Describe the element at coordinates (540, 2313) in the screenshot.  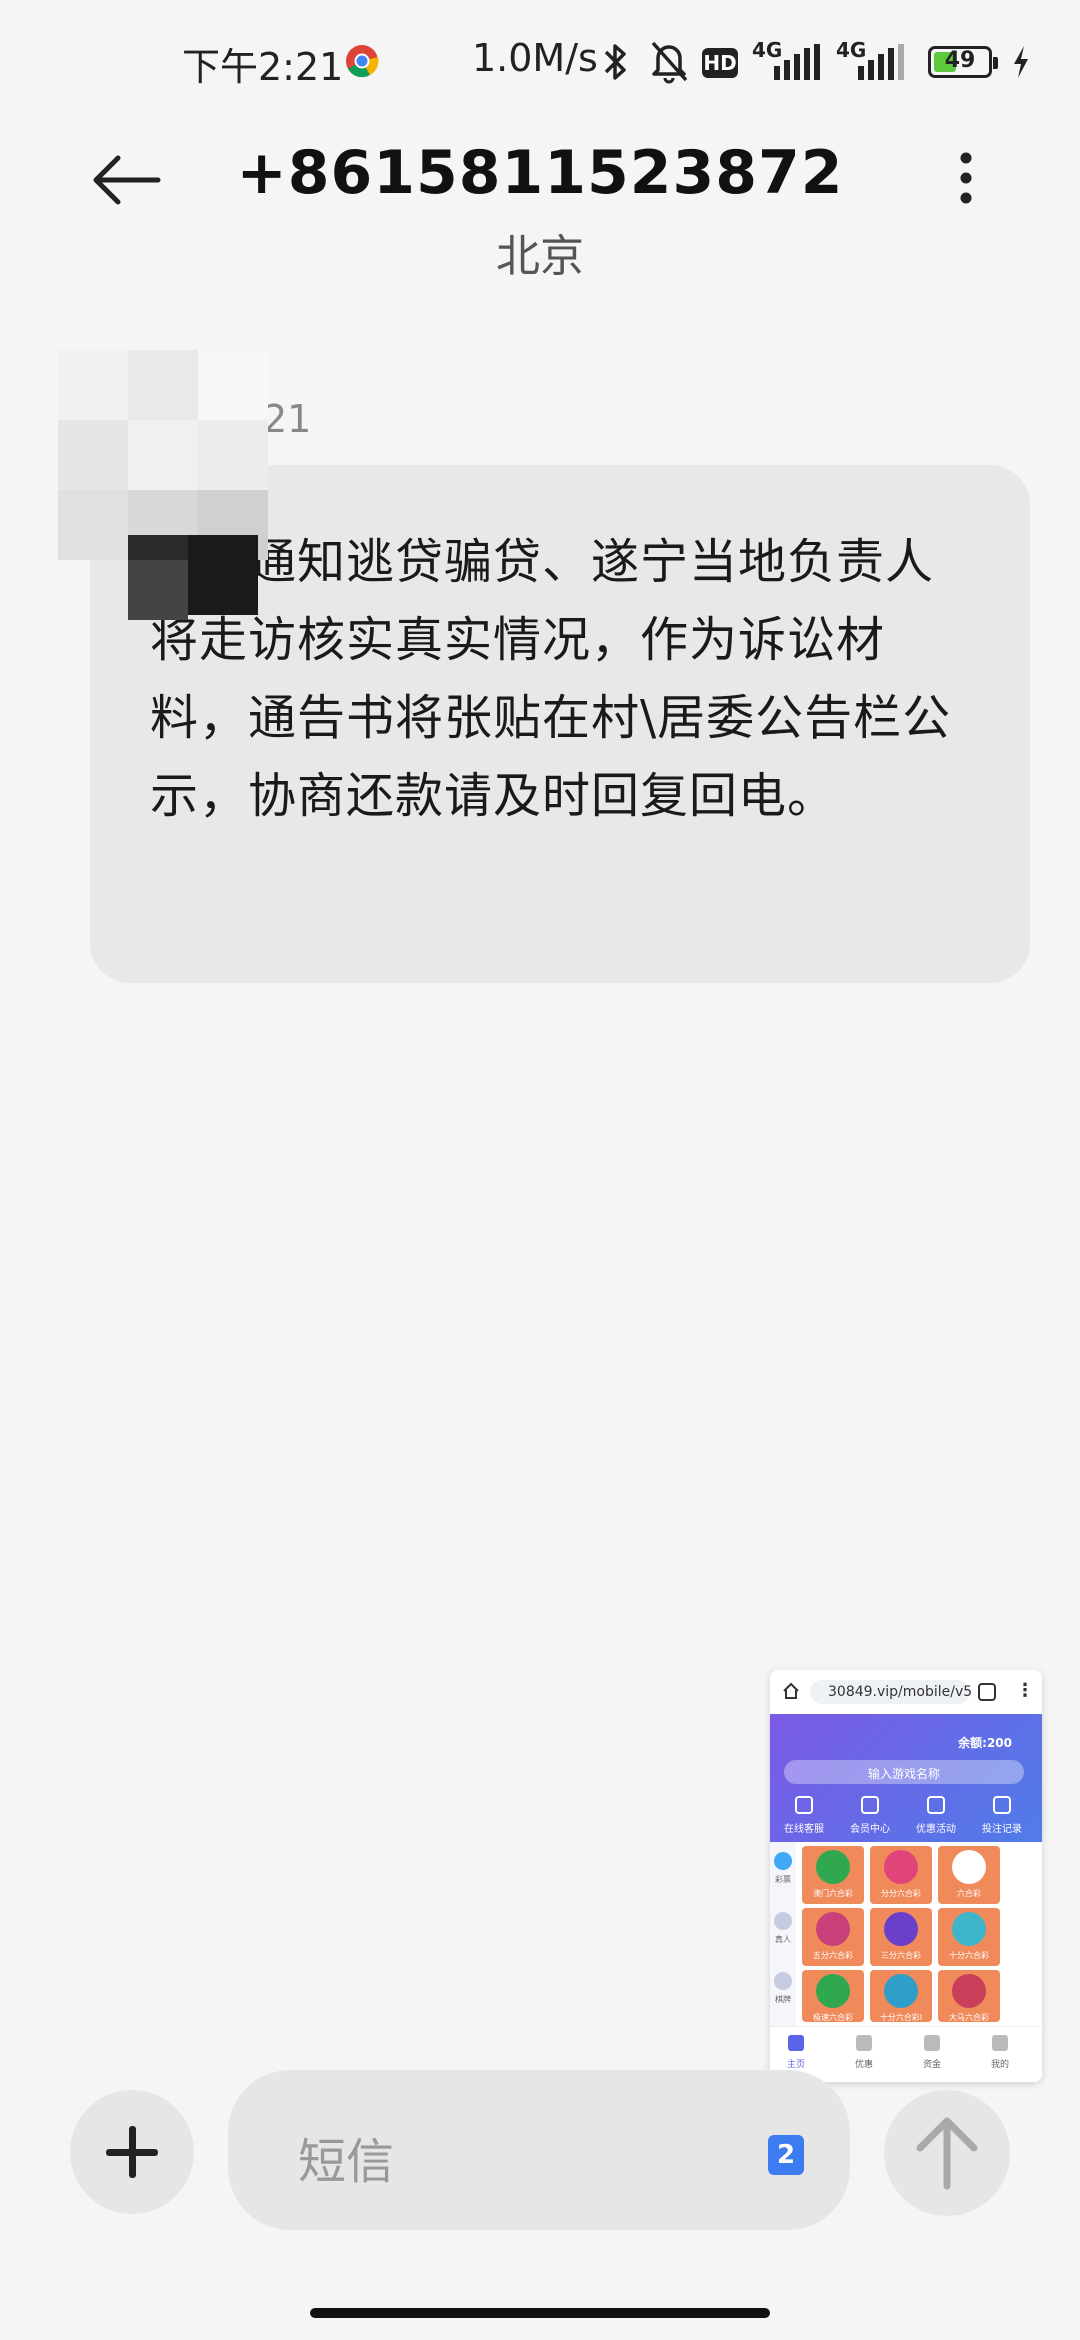
I see `home-indicator` at that location.